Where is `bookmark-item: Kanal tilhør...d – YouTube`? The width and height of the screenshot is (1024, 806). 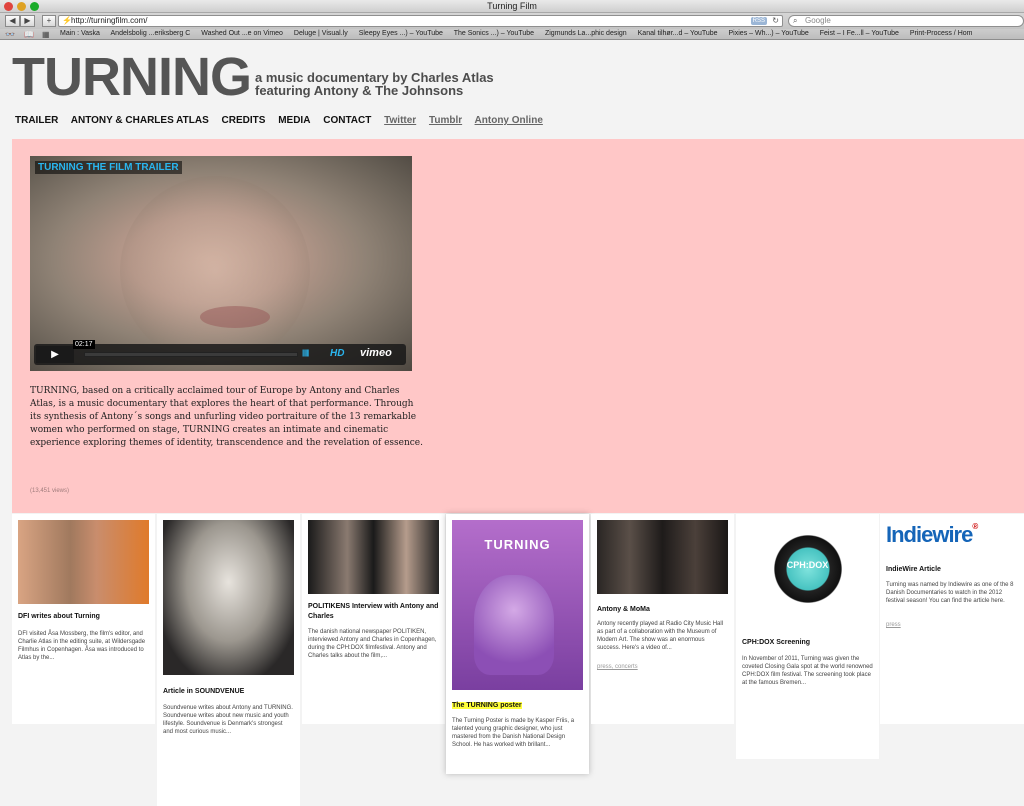 bookmark-item: Kanal tilhør...d – YouTube is located at coordinates (678, 33).